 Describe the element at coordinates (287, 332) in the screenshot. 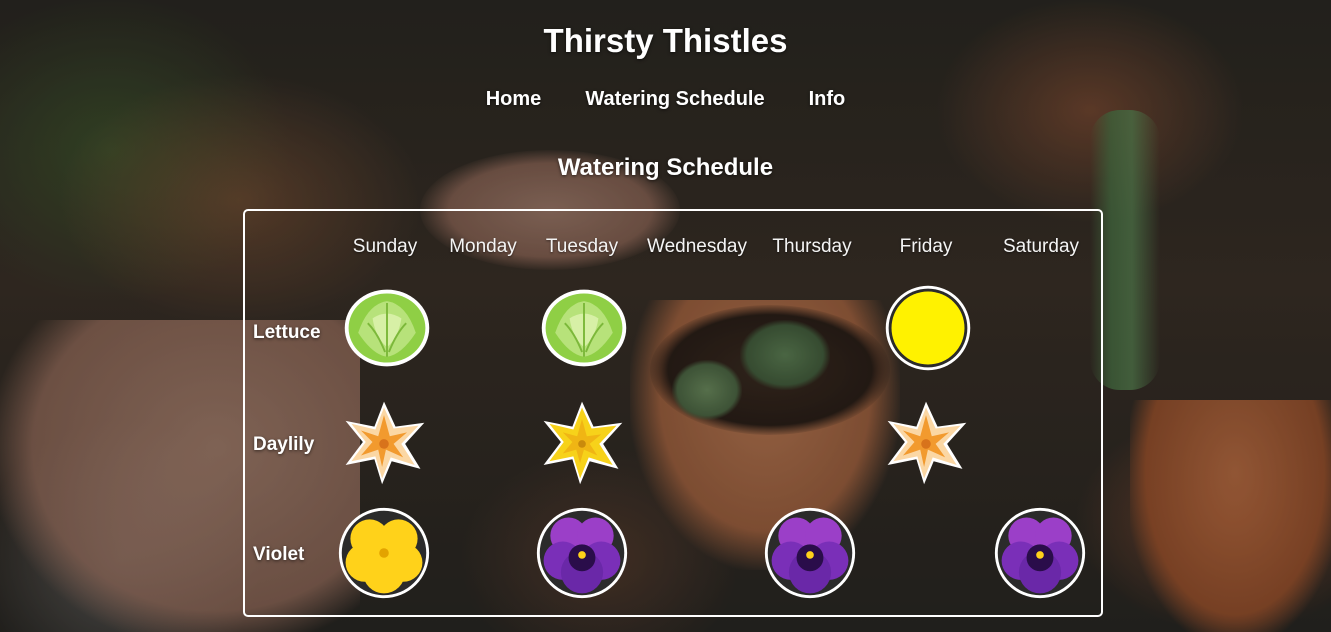

I see `row-label-lettuce: Lettuce` at that location.